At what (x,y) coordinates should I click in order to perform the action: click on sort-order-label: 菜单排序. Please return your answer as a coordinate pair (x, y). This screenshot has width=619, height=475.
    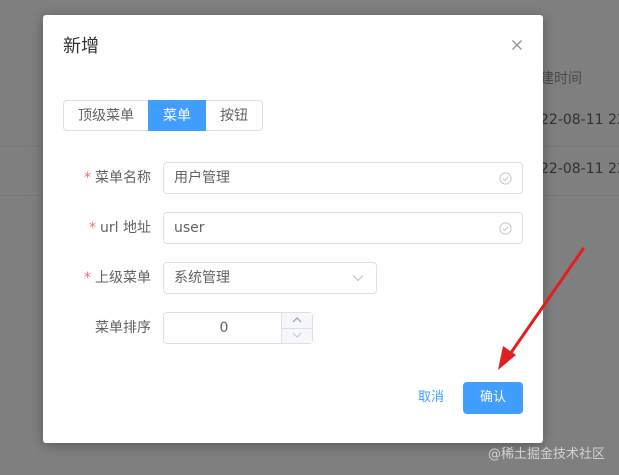
    Looking at the image, I should click on (123, 328).